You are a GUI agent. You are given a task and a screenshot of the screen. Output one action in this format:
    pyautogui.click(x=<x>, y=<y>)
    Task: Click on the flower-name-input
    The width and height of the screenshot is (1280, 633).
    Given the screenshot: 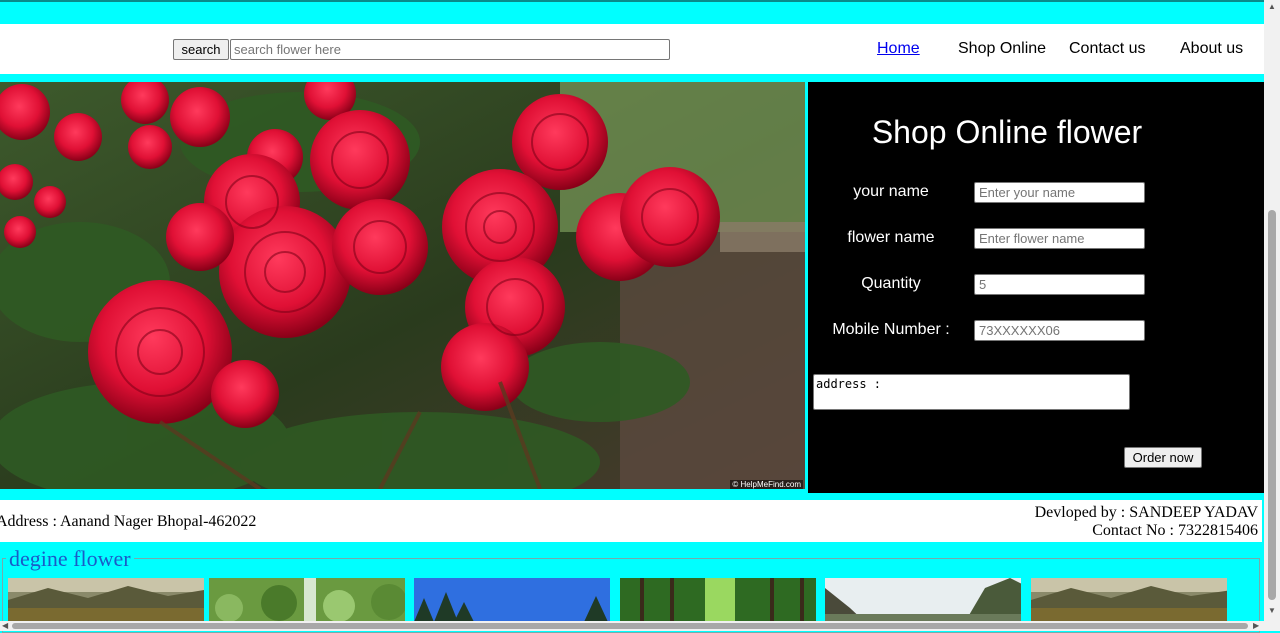 What is the action you would take?
    pyautogui.click(x=1059, y=238)
    